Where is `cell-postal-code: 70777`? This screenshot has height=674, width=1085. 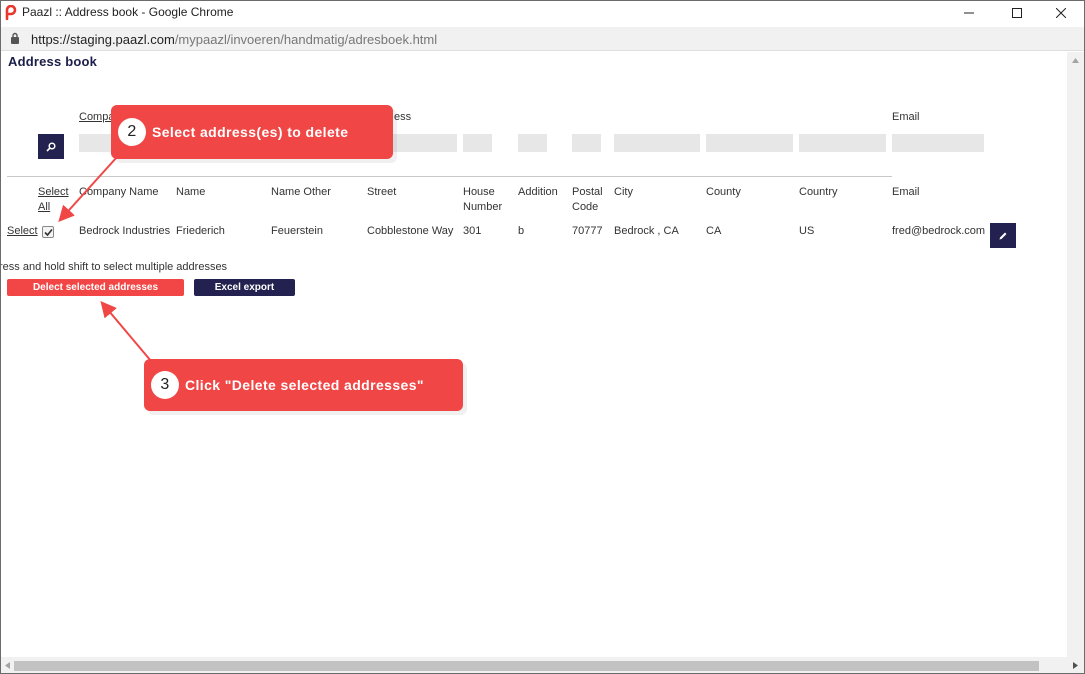 cell-postal-code: 70777 is located at coordinates (587, 231).